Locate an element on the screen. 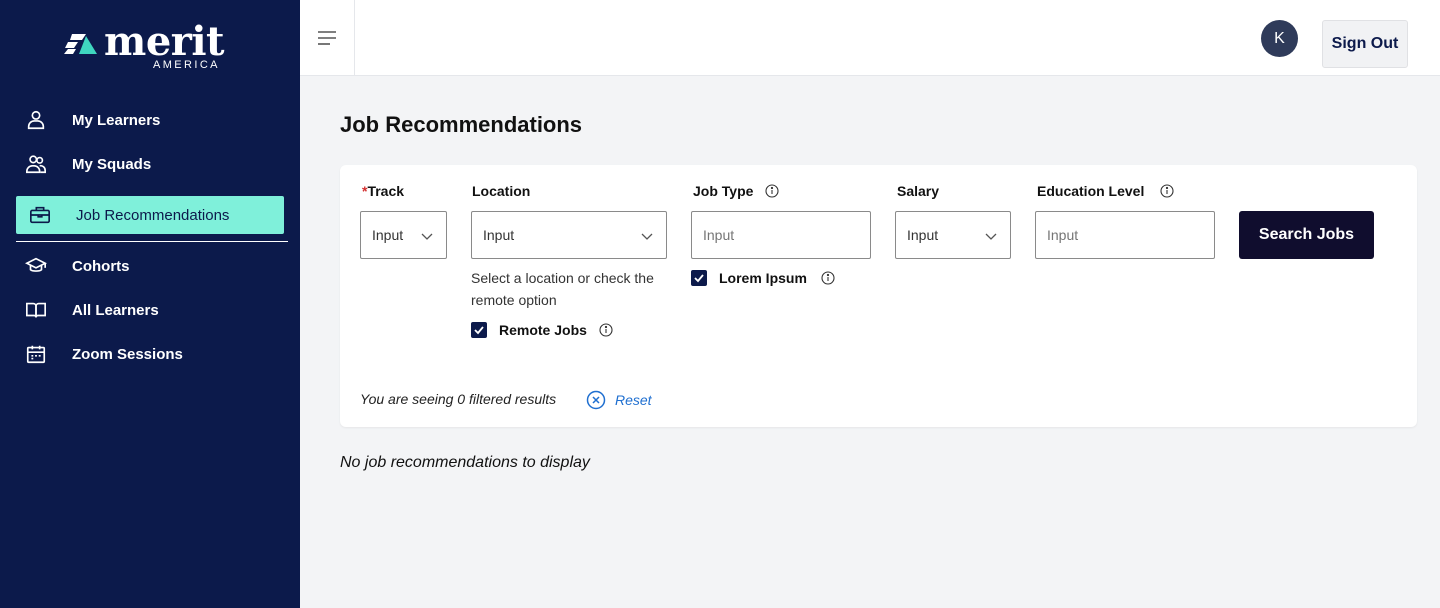  job-type-input is located at coordinates (781, 235).